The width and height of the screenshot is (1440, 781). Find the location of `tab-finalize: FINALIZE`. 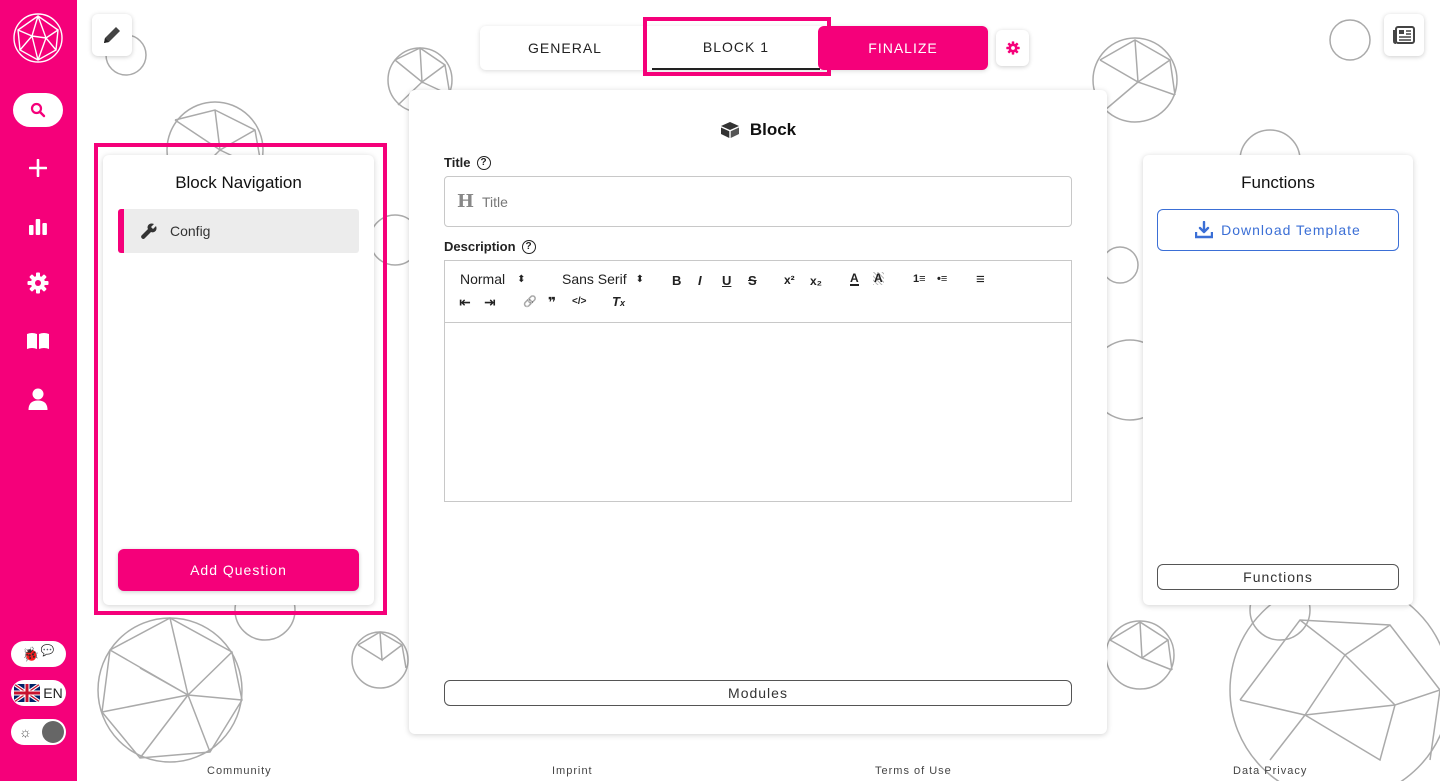

tab-finalize: FINALIZE is located at coordinates (903, 48).